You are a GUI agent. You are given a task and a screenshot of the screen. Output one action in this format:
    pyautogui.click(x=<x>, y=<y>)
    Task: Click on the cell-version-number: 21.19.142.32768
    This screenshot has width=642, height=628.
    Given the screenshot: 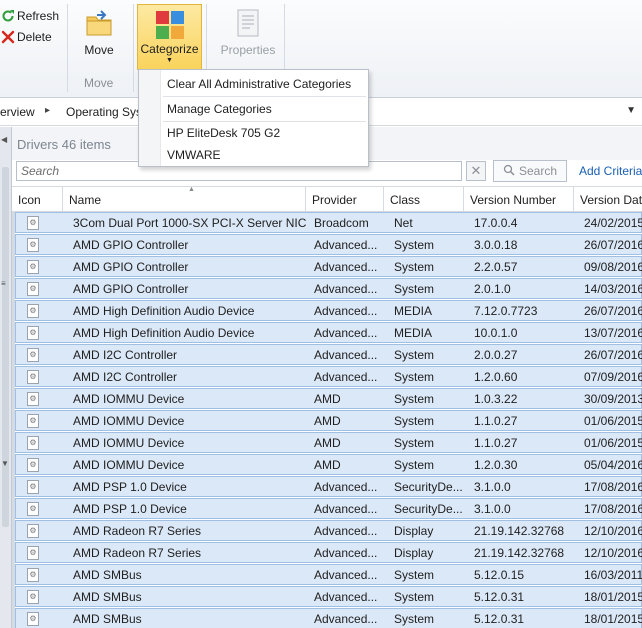 What is the action you would take?
    pyautogui.click(x=519, y=553)
    